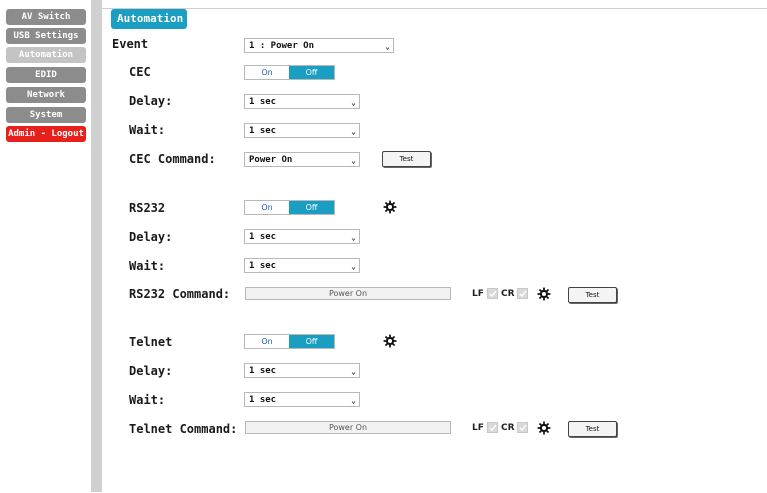 This screenshot has width=767, height=493. What do you see at coordinates (151, 371) in the screenshot?
I see `telnet-delay-label: Delay:` at bounding box center [151, 371].